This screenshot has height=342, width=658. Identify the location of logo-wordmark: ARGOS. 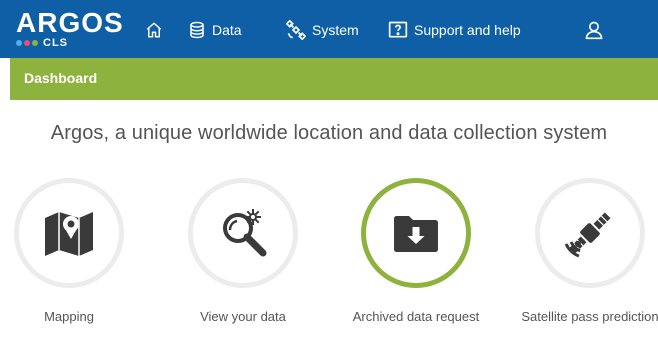
(70, 22).